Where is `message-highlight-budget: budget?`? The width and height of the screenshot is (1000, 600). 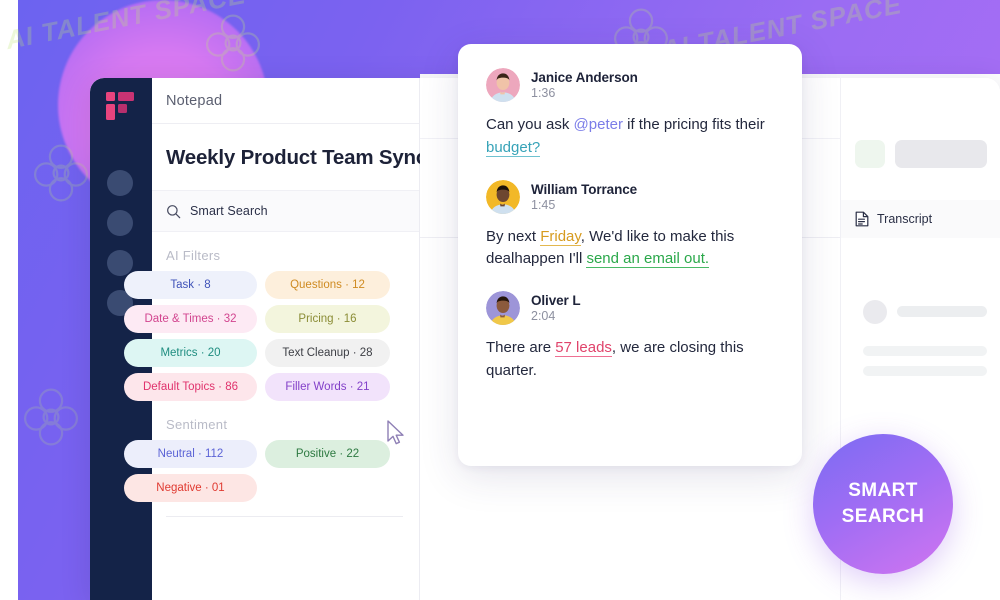 message-highlight-budget: budget? is located at coordinates (513, 147).